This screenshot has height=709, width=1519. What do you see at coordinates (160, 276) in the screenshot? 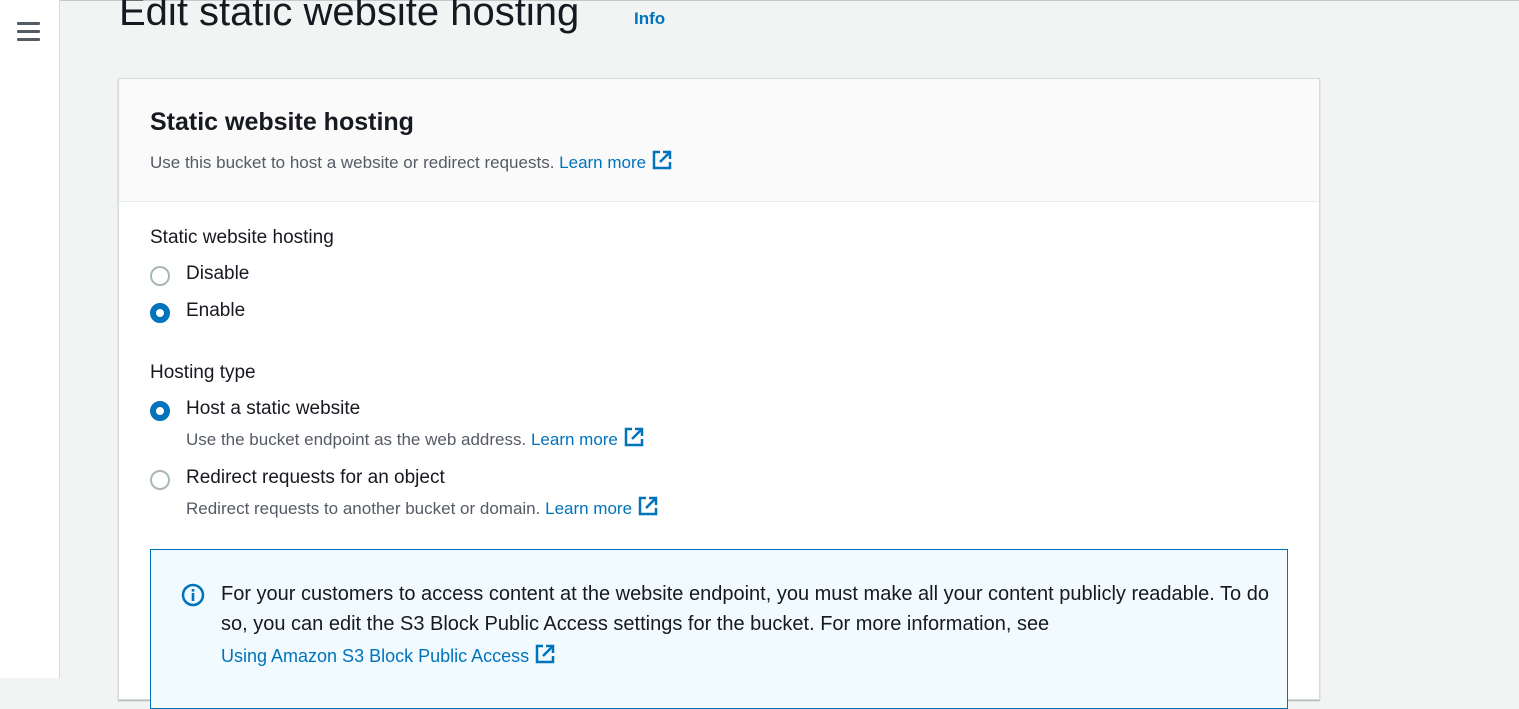
I see `radio-disable-circle` at bounding box center [160, 276].